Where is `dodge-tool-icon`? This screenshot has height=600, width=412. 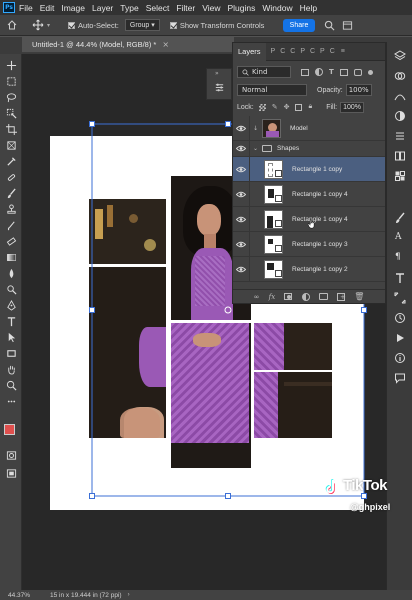
dodge-tool-icon is located at coordinates (11, 289).